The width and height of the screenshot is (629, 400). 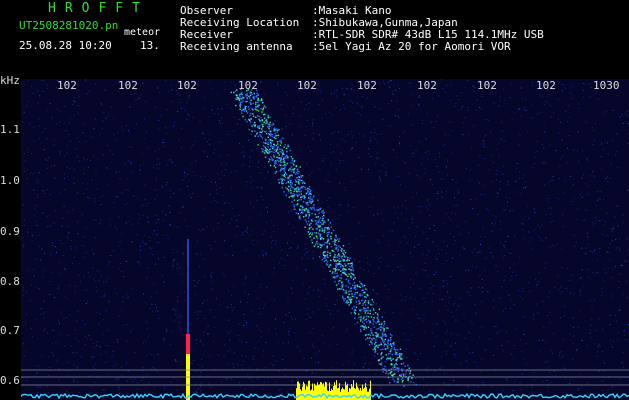 What do you see at coordinates (67, 85) in the screenshot?
I see `x-tick-0: 102` at bounding box center [67, 85].